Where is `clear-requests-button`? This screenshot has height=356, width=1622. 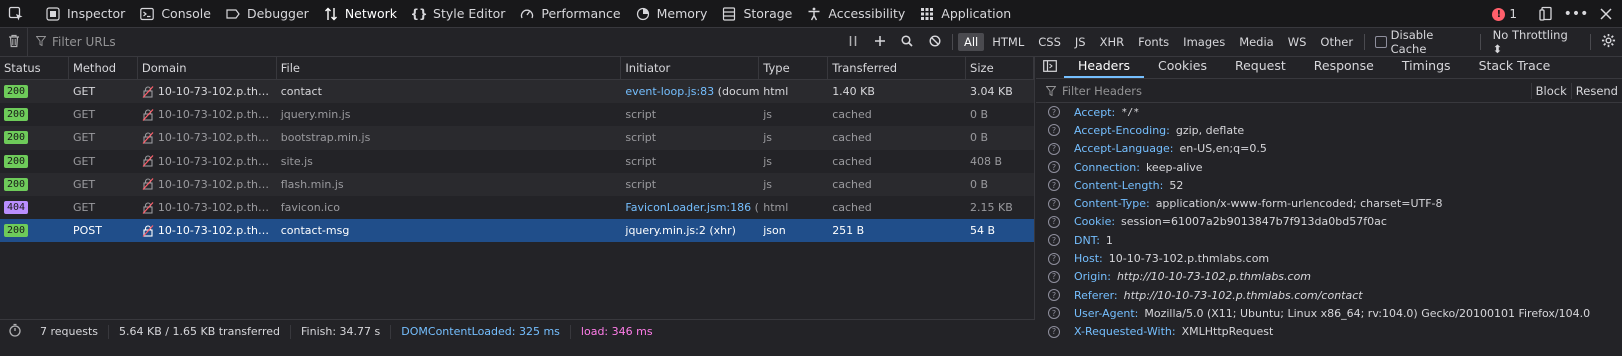 clear-requests-button is located at coordinates (13, 42).